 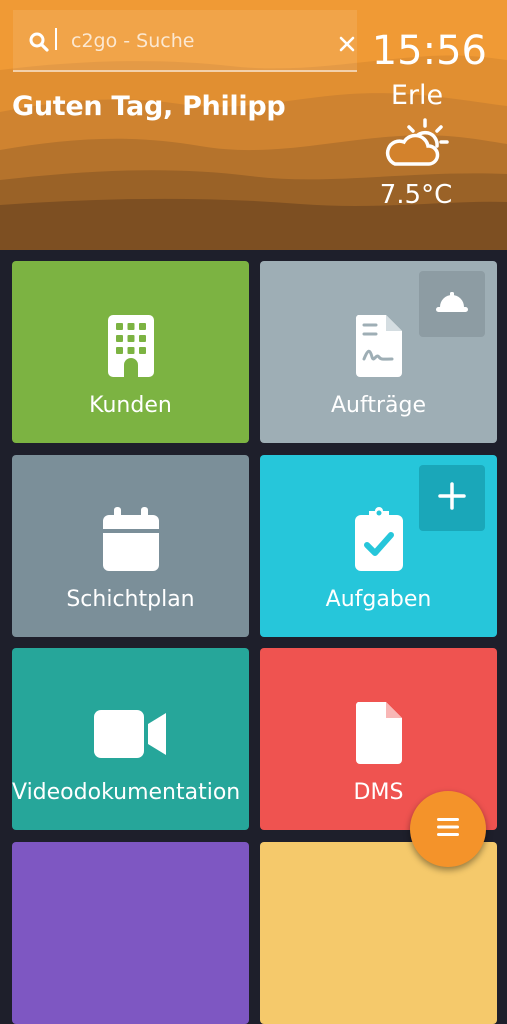 I want to click on menu-icon, so click(x=448, y=829).